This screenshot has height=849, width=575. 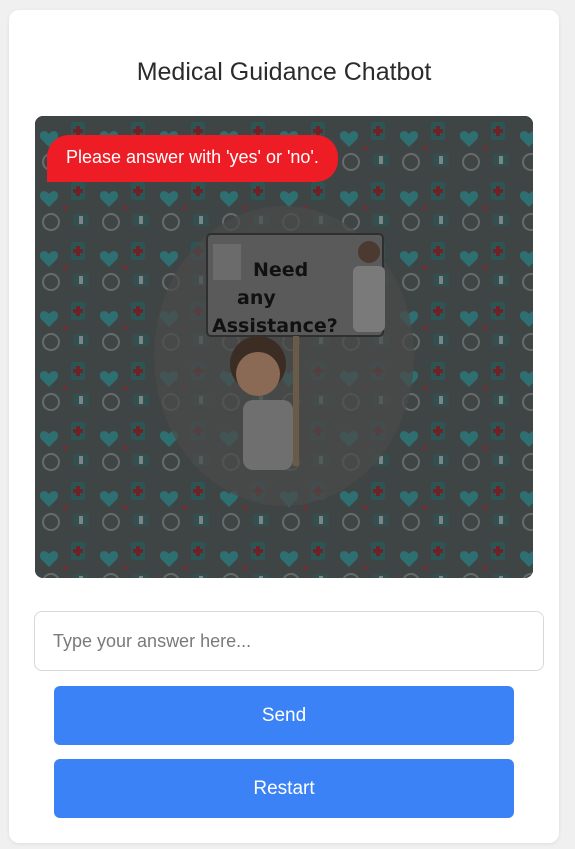 What do you see at coordinates (284, 788) in the screenshot?
I see `restart-button: Restart` at bounding box center [284, 788].